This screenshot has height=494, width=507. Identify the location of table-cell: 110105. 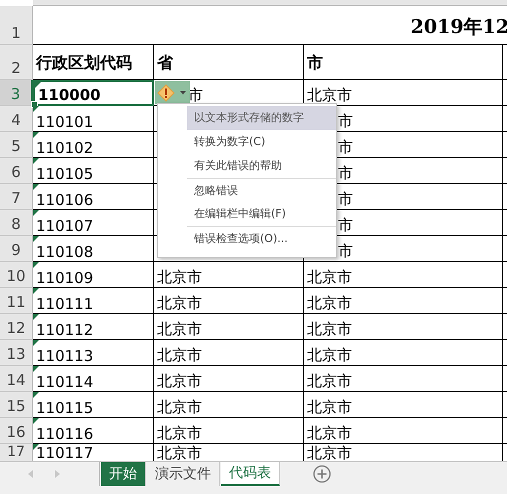
(93, 171).